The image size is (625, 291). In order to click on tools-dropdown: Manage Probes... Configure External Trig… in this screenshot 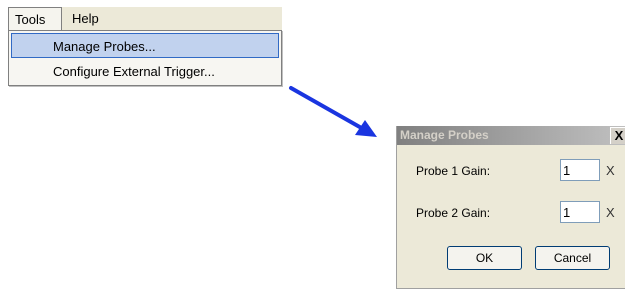, I will do `click(145, 58)`.